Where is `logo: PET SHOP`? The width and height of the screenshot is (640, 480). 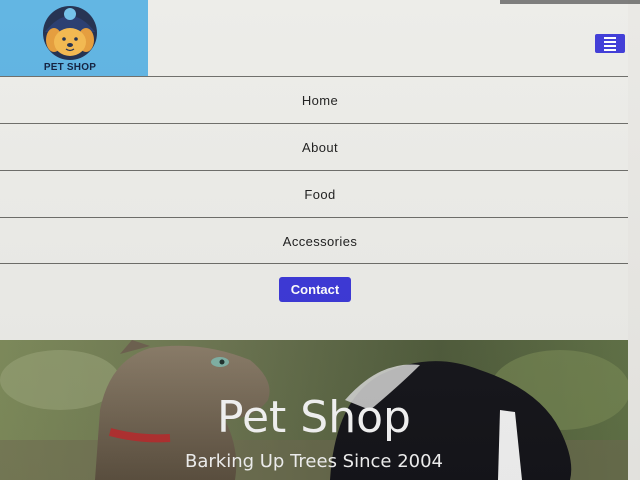 logo: PET SHOP is located at coordinates (74, 38).